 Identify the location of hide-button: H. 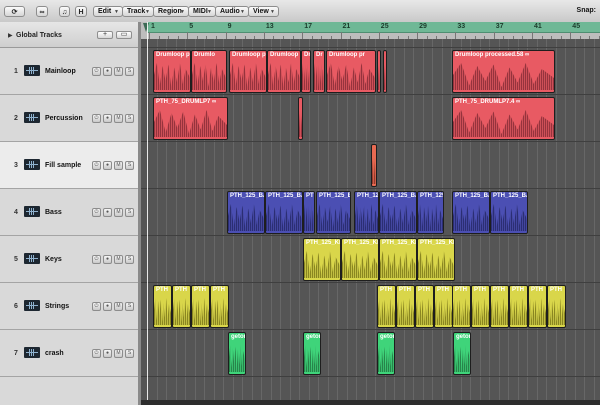
(81, 11).